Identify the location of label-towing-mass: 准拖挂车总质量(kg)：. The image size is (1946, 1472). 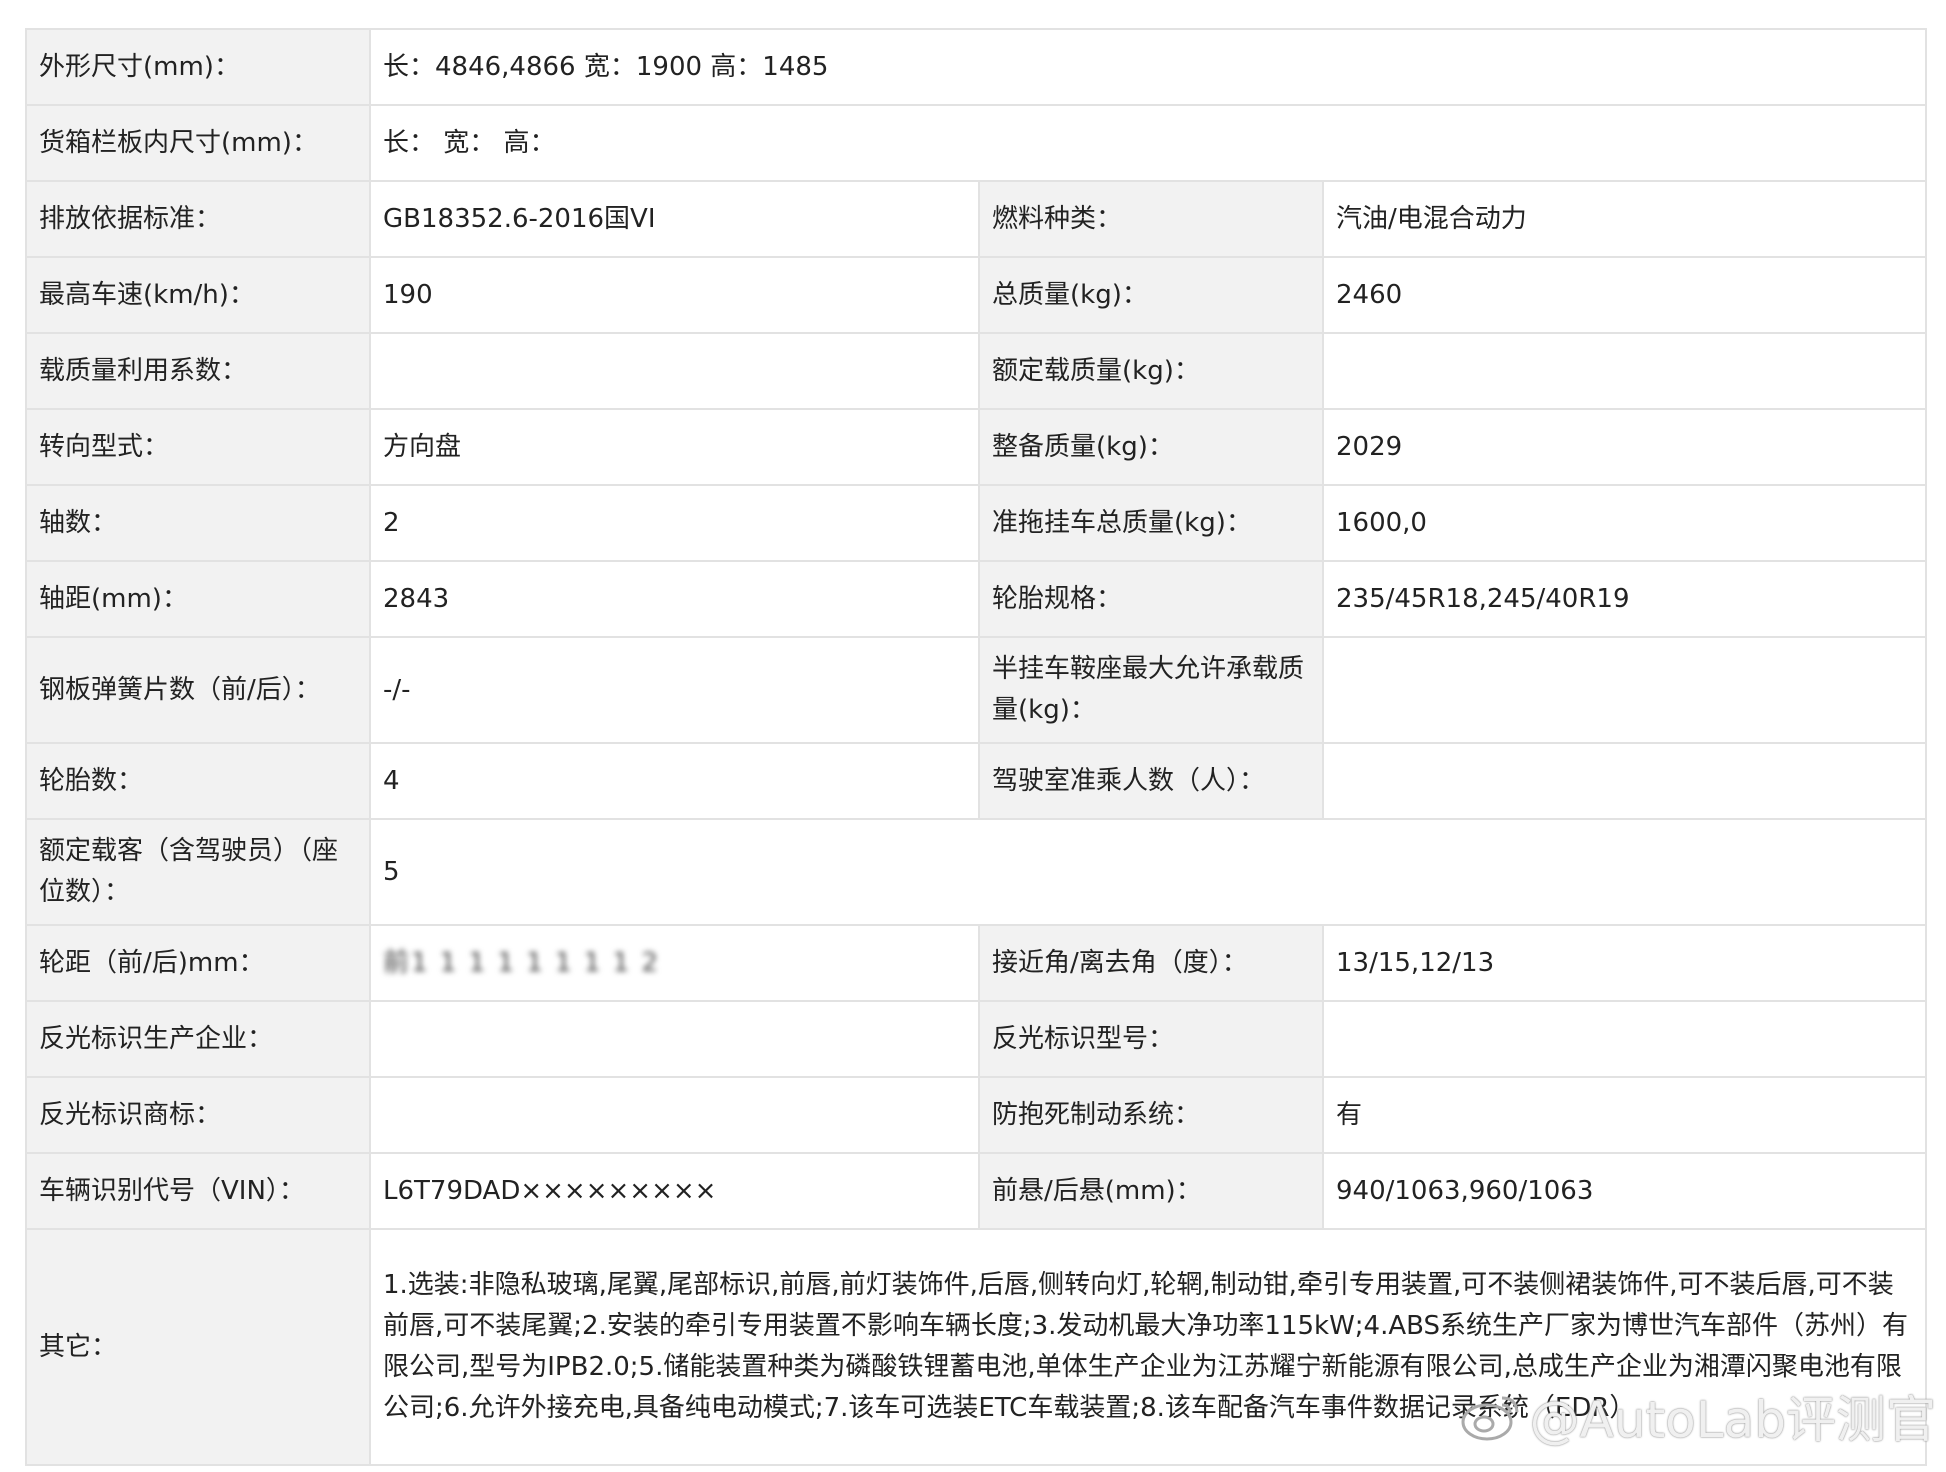
(1151, 523).